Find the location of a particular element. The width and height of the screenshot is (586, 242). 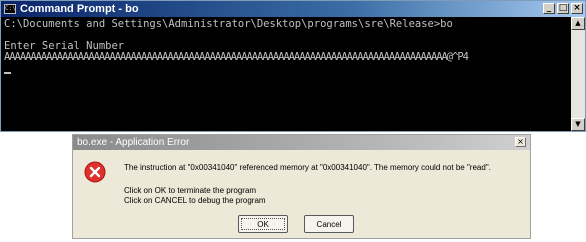

cancel-button: Cancel is located at coordinates (329, 224).